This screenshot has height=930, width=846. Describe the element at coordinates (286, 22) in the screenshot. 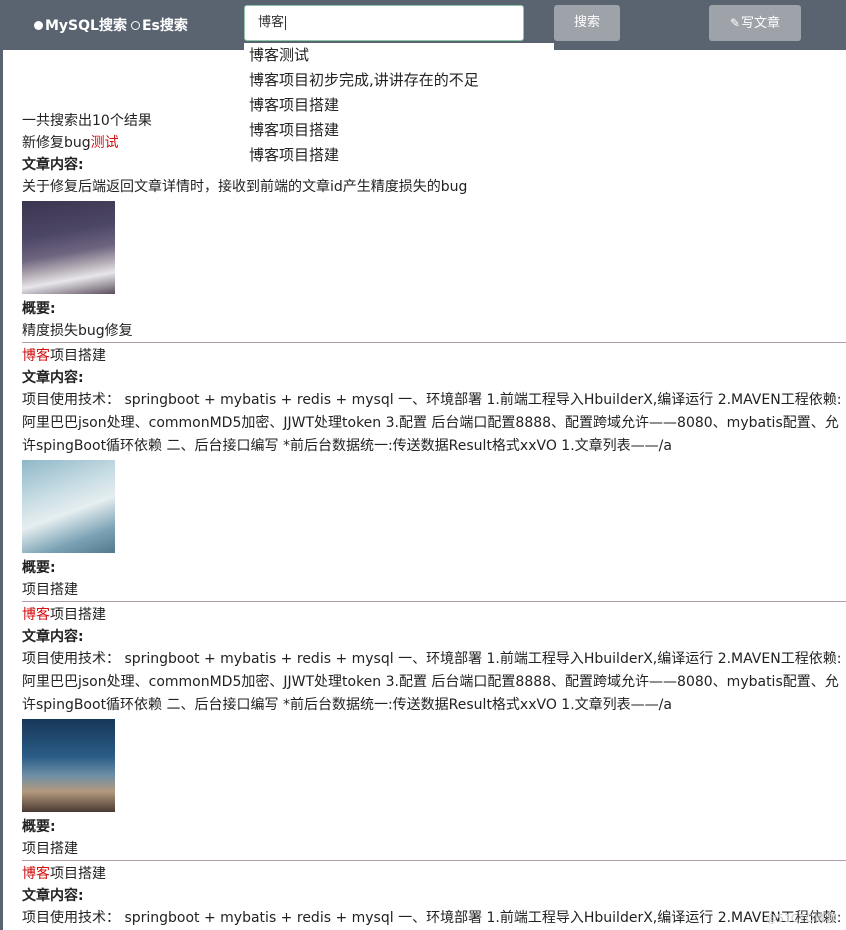

I see `text-caret` at that location.